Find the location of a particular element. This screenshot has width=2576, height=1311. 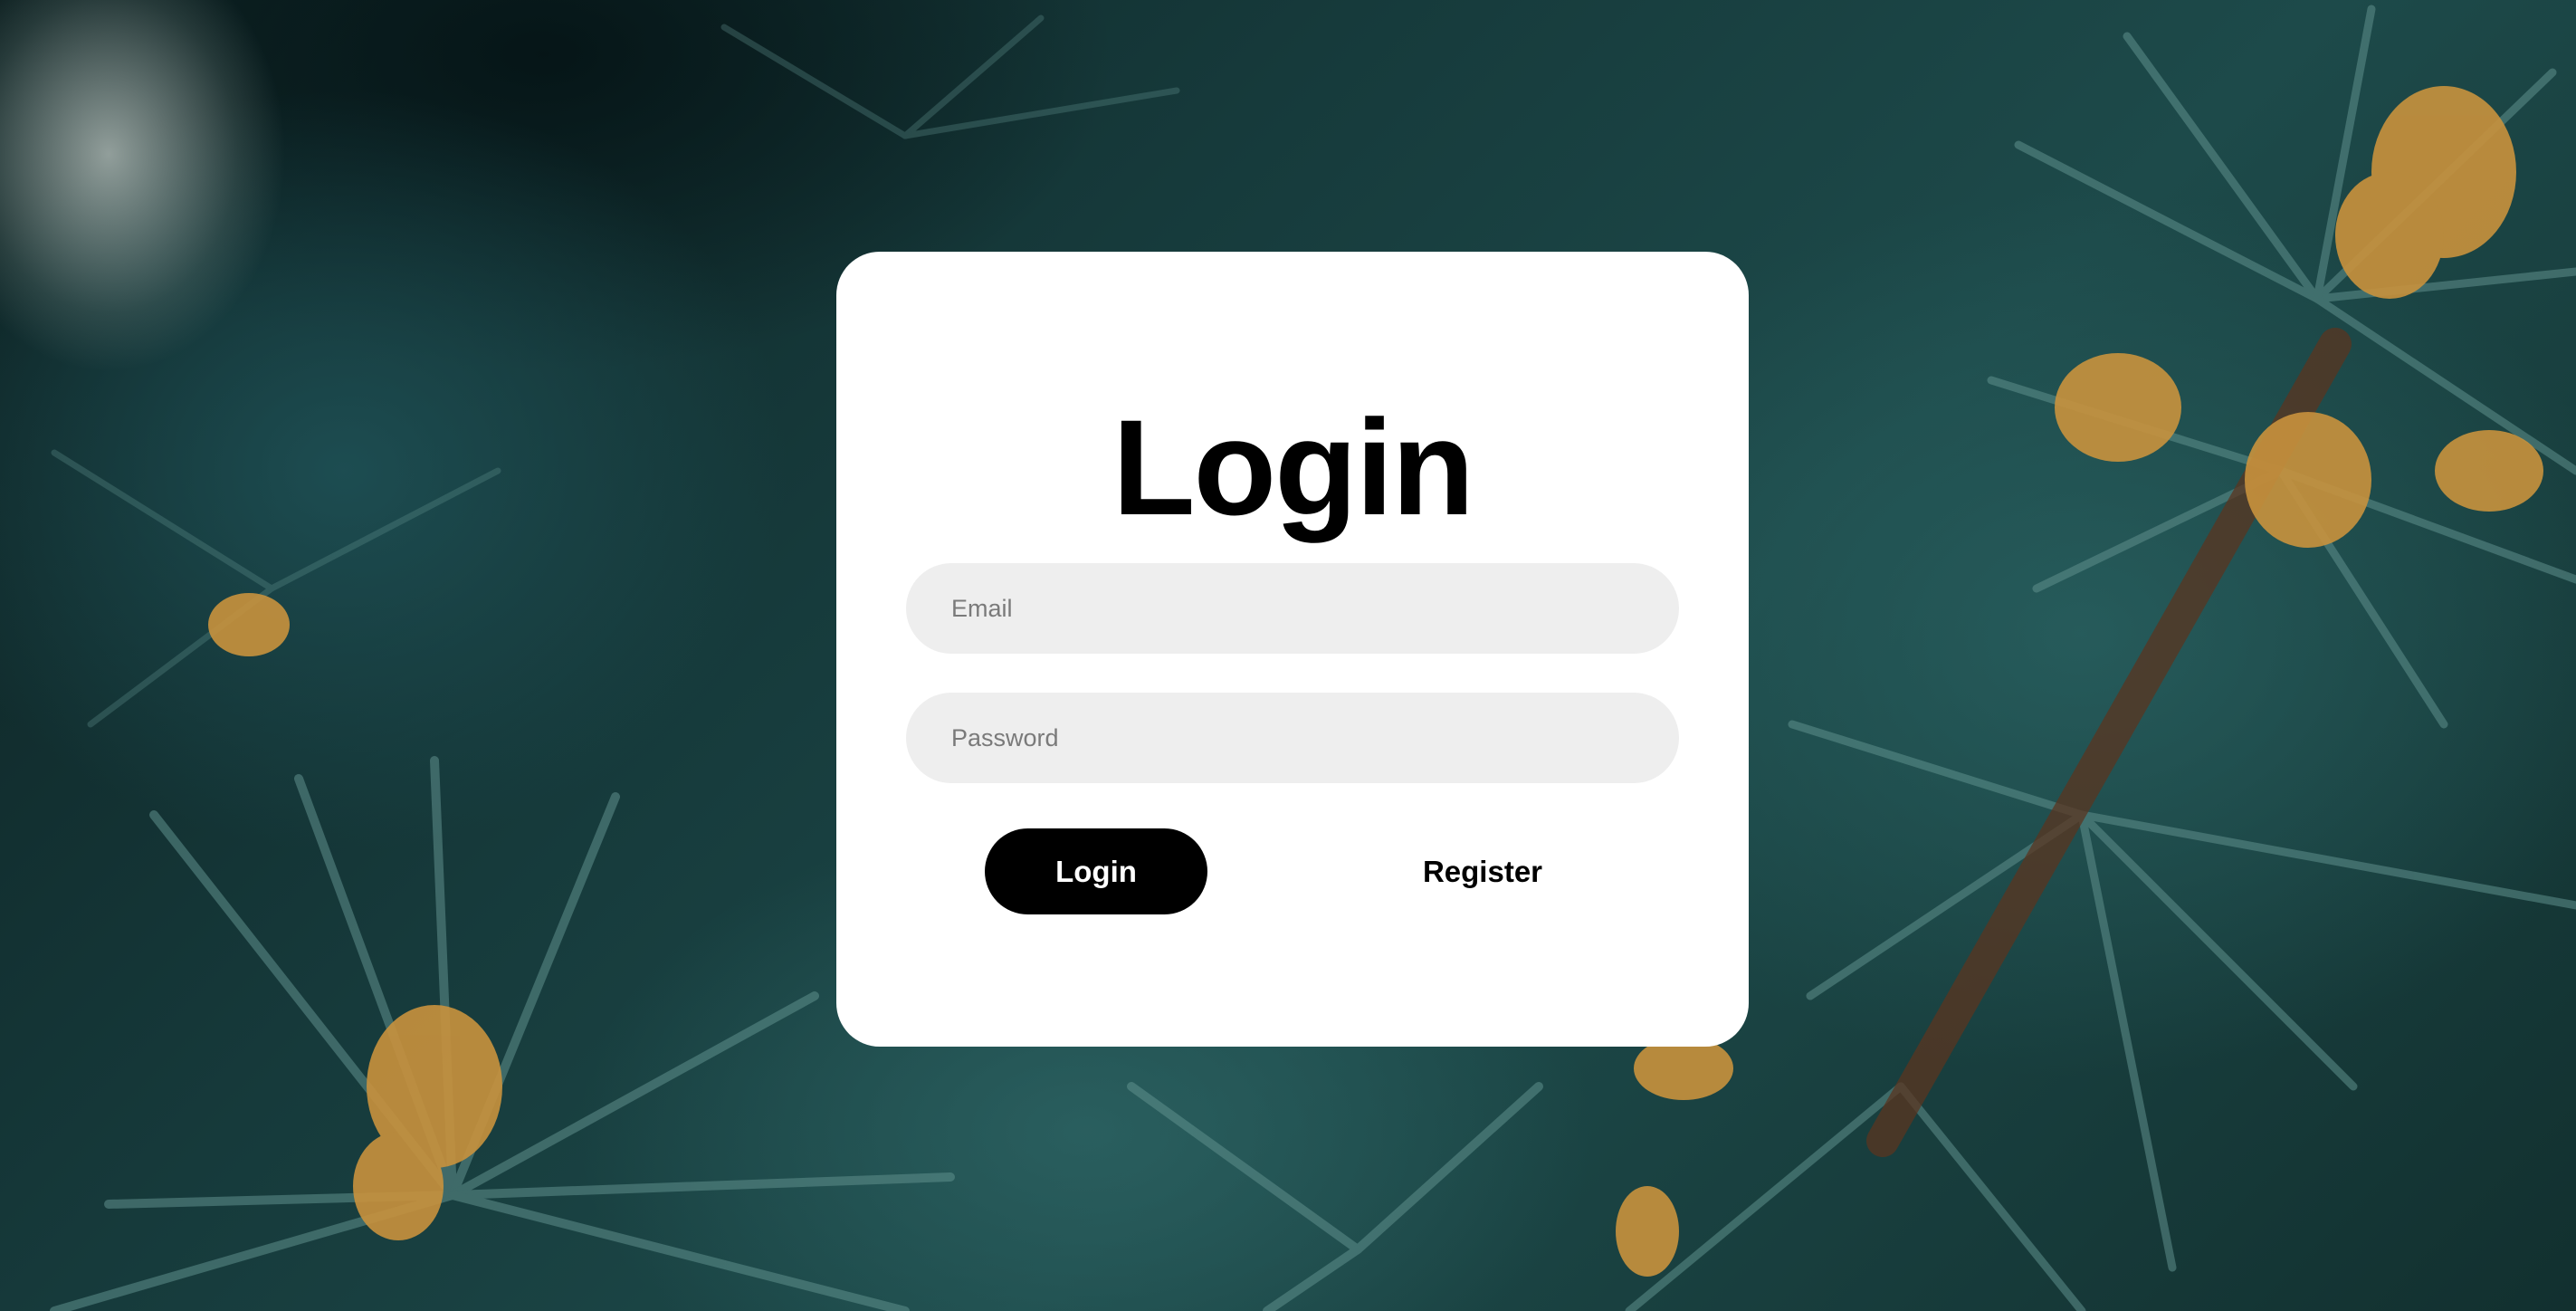

register-button: Register is located at coordinates (1482, 871).